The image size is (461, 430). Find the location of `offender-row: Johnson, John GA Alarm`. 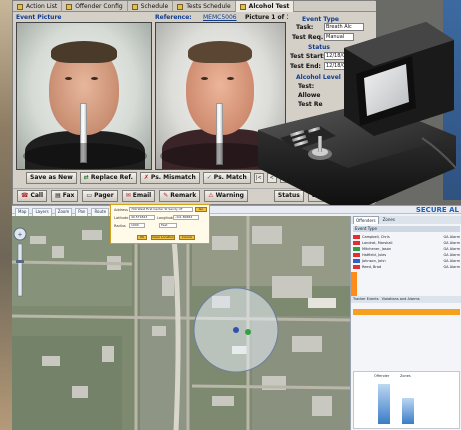

offender-row: Johnson, John GA Alarm is located at coordinates (406, 260).